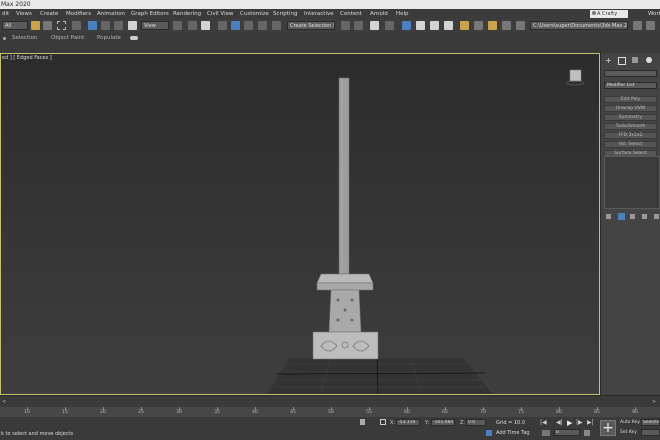 This screenshot has width=660, height=440. Describe the element at coordinates (24, 38) in the screenshot. I see `ribbon-tab-selection: Selection` at that location.